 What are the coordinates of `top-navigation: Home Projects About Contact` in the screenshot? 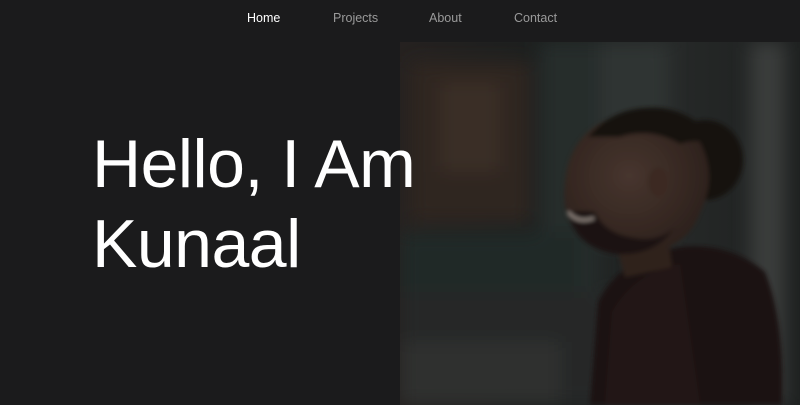 It's located at (400, 20).